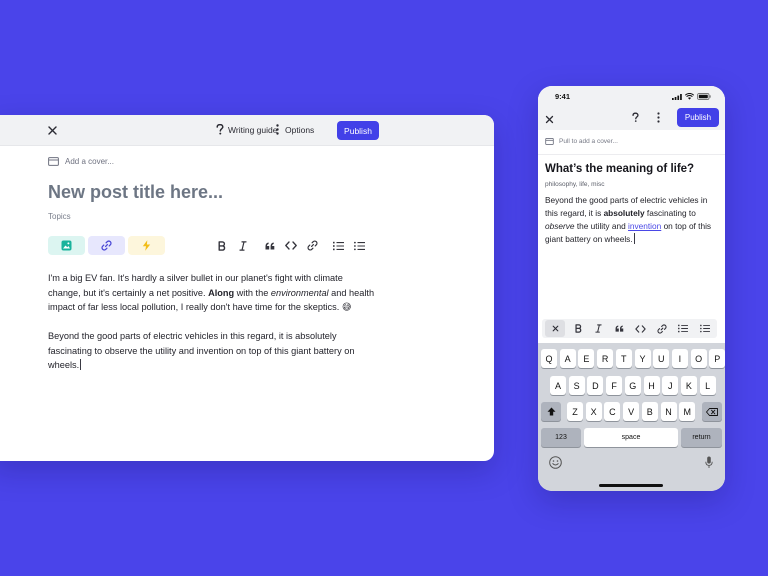 Image resolution: width=768 pixels, height=576 pixels. Describe the element at coordinates (561, 437) in the screenshot. I see `numbers-key: 123` at that location.